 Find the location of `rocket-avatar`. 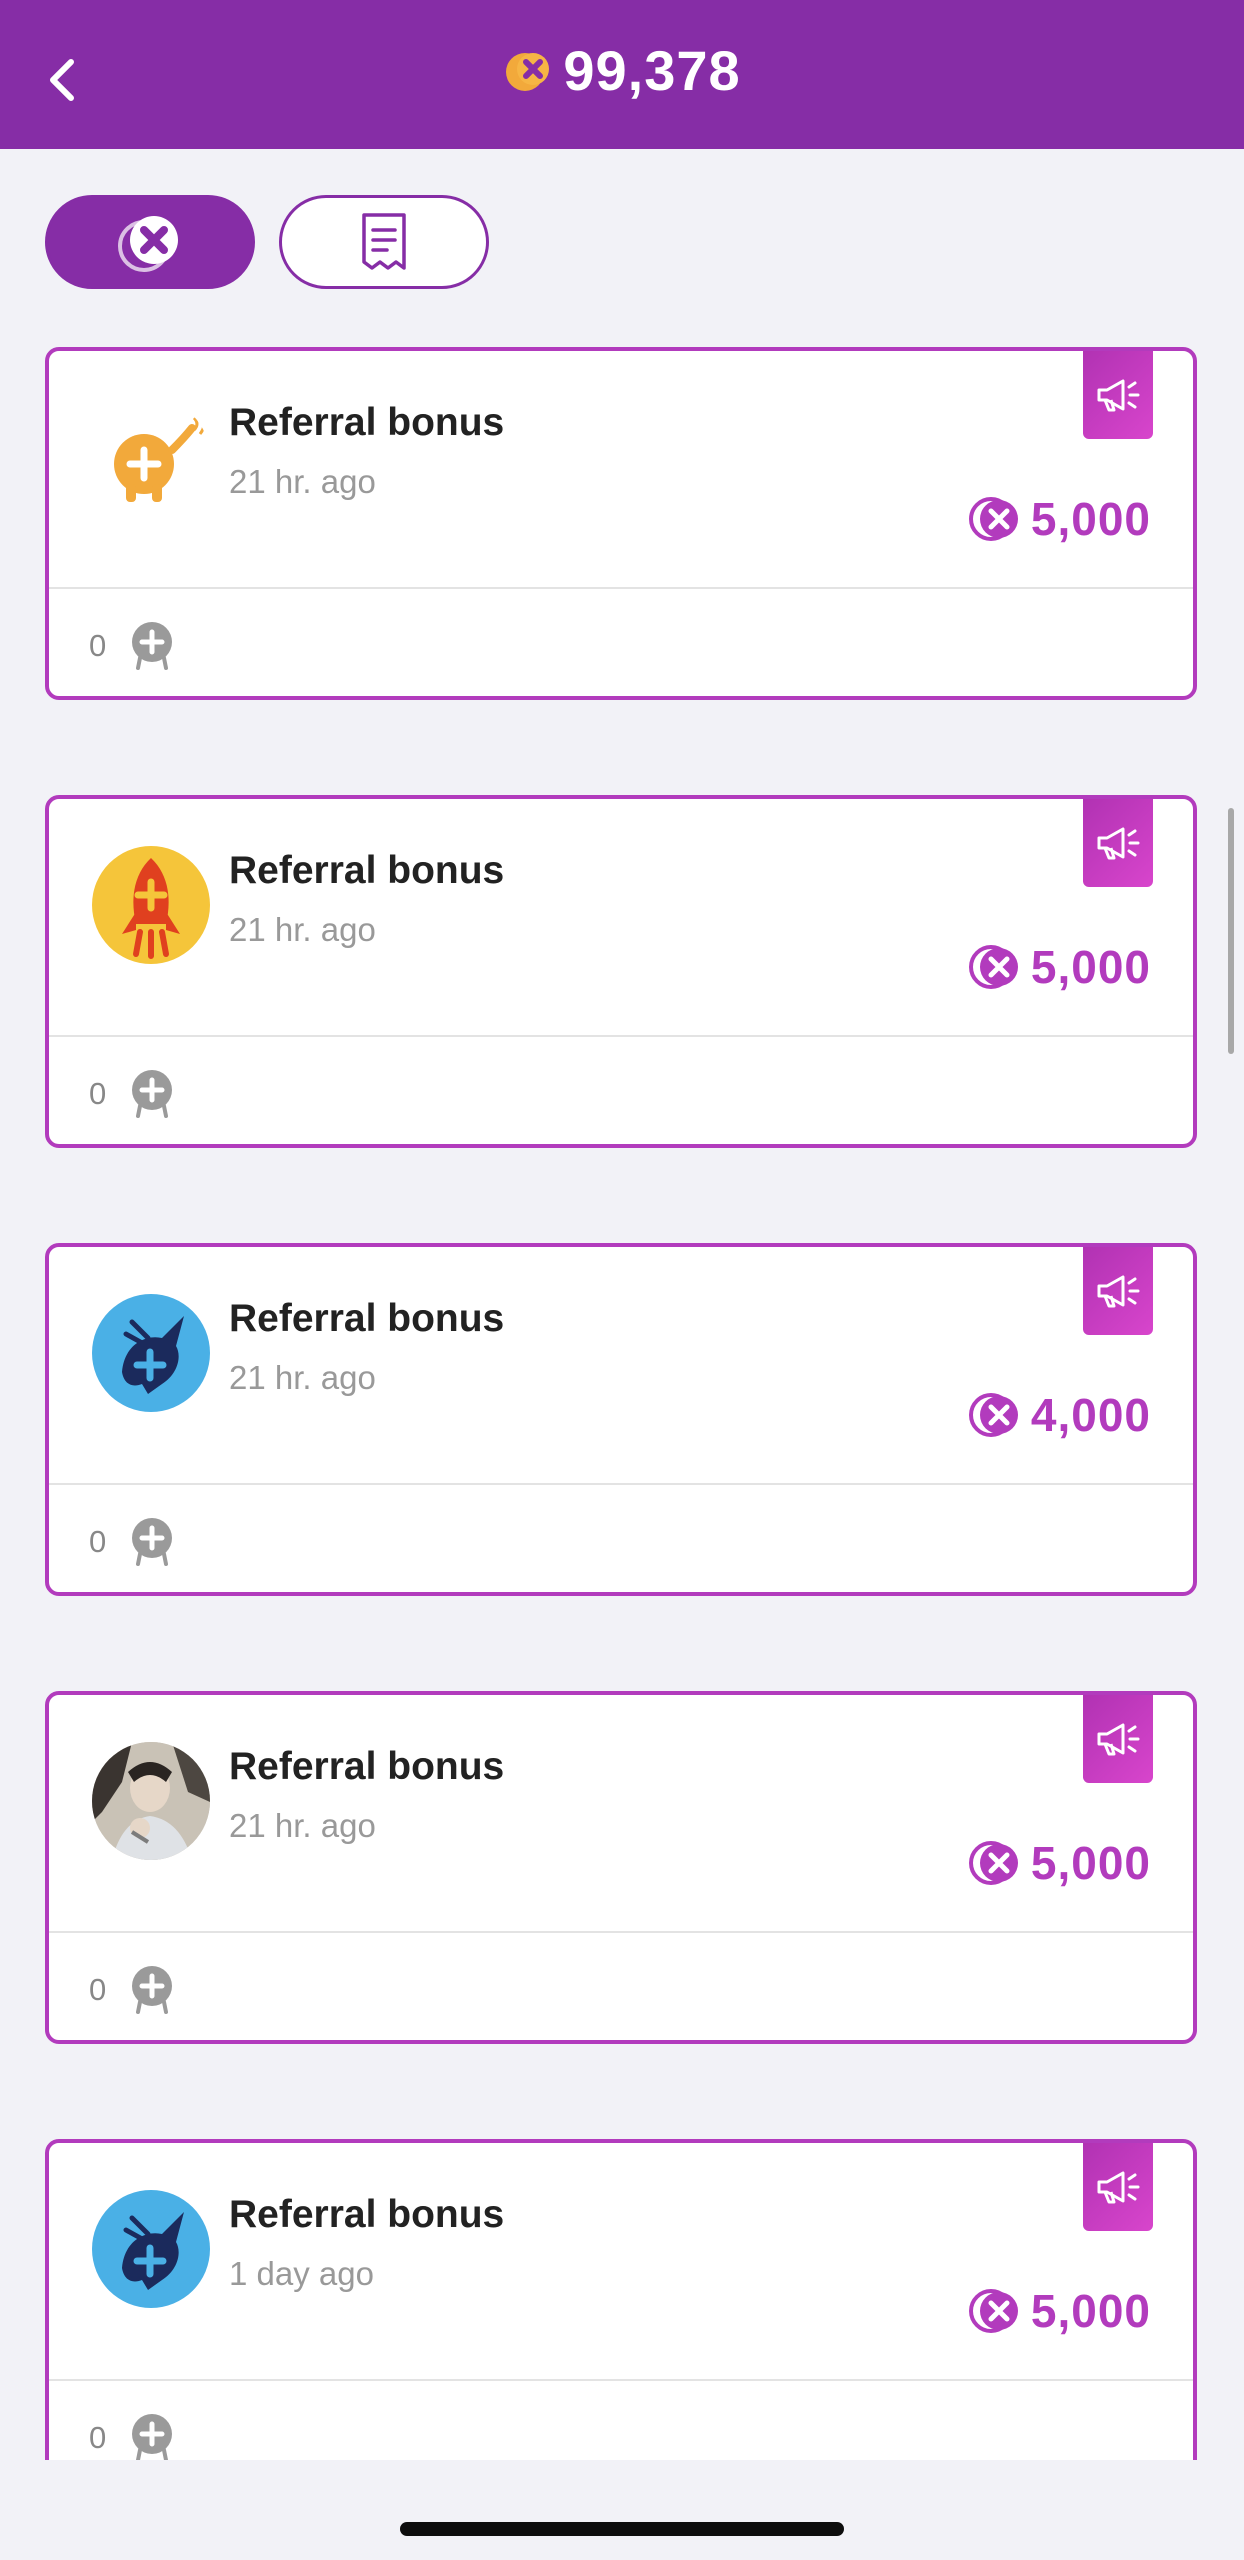

rocket-avatar is located at coordinates (151, 905).